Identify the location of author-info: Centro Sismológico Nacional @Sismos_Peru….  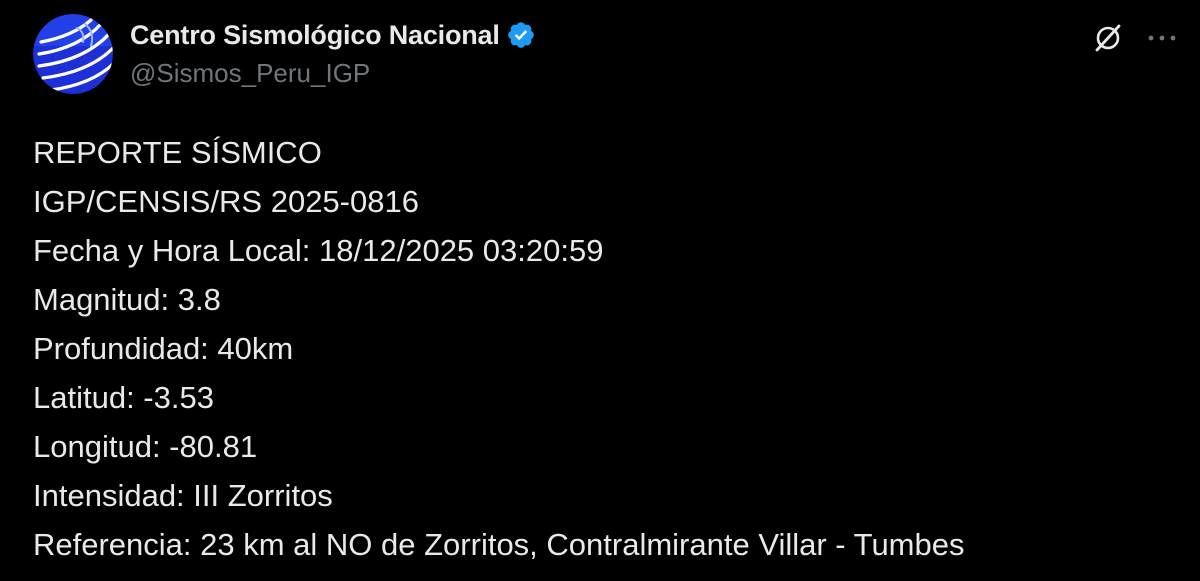
(333, 52).